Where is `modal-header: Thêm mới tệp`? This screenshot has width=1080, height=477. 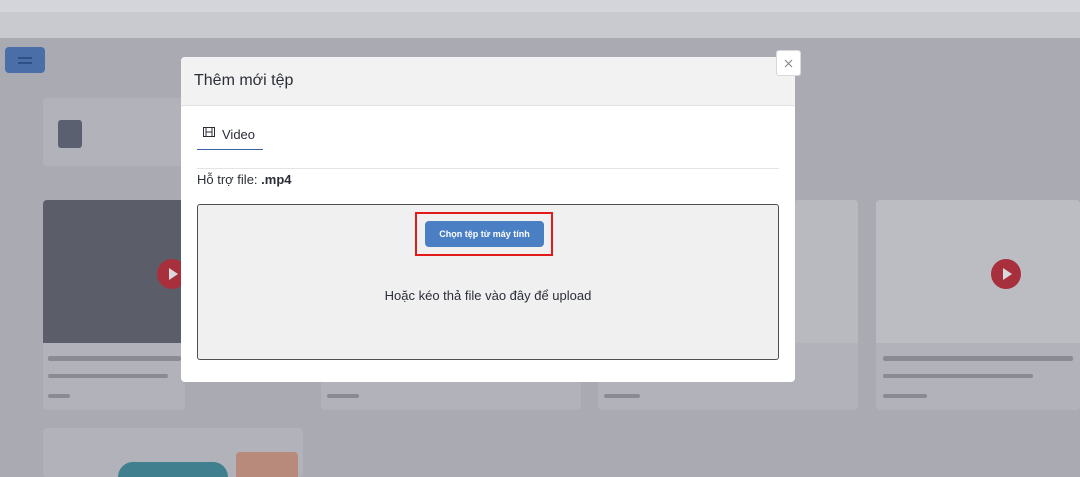 modal-header: Thêm mới tệp is located at coordinates (488, 81).